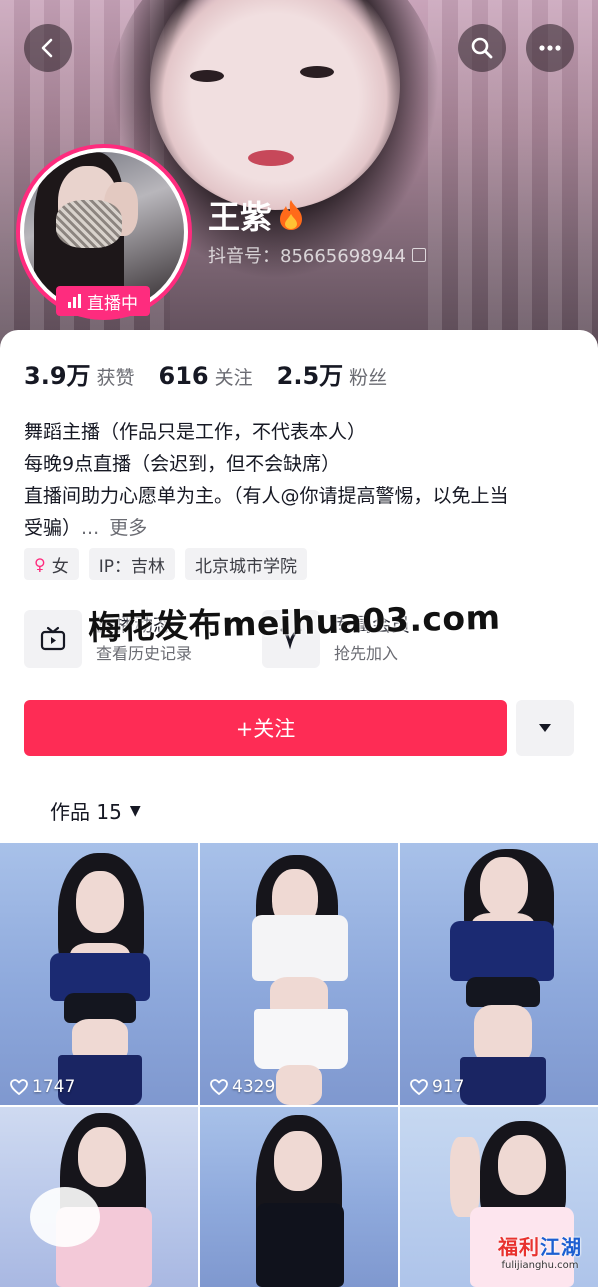  What do you see at coordinates (135, 810) in the screenshot?
I see `caret-down-icon: ▼` at bounding box center [135, 810].